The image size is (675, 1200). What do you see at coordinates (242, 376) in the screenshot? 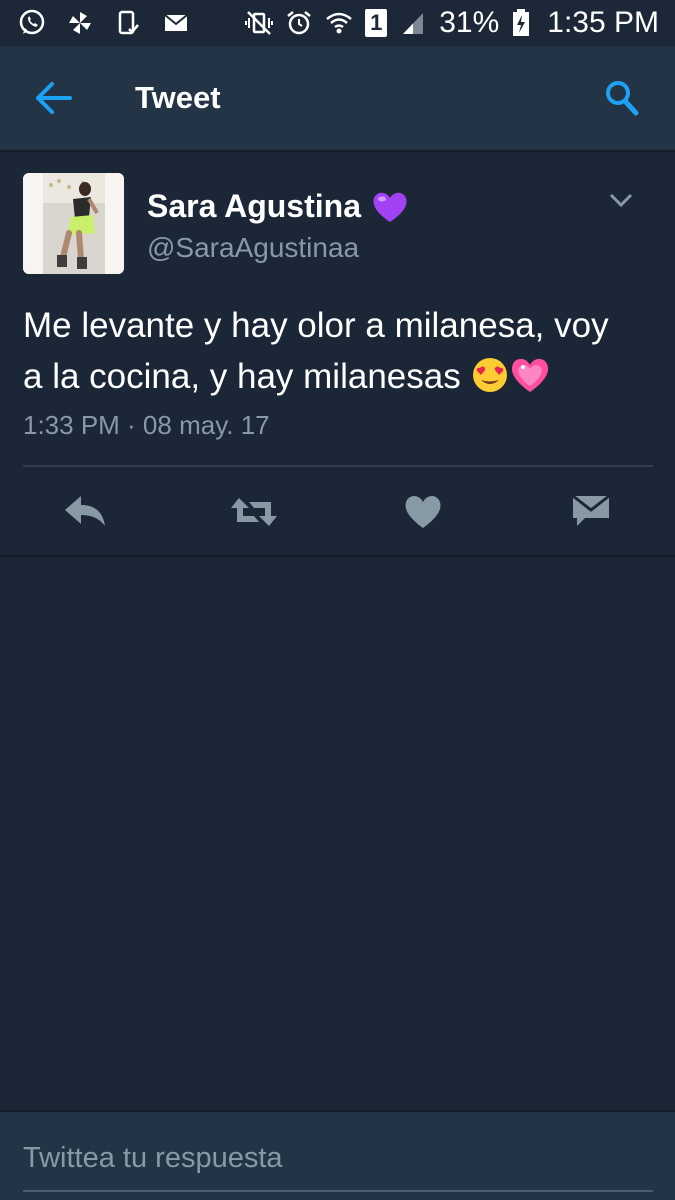
I see `tweet-text-line-2: a la cocina, y hay milanesas` at bounding box center [242, 376].